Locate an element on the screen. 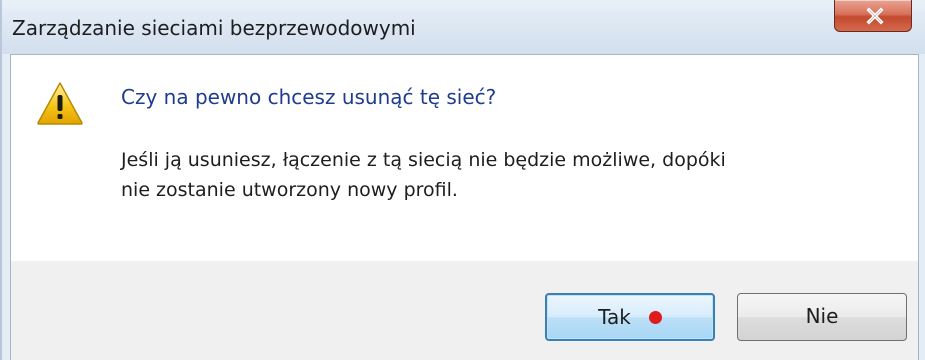  window-title: Zarządzanie sieciami bezprzewodowymi is located at coordinates (214, 28).